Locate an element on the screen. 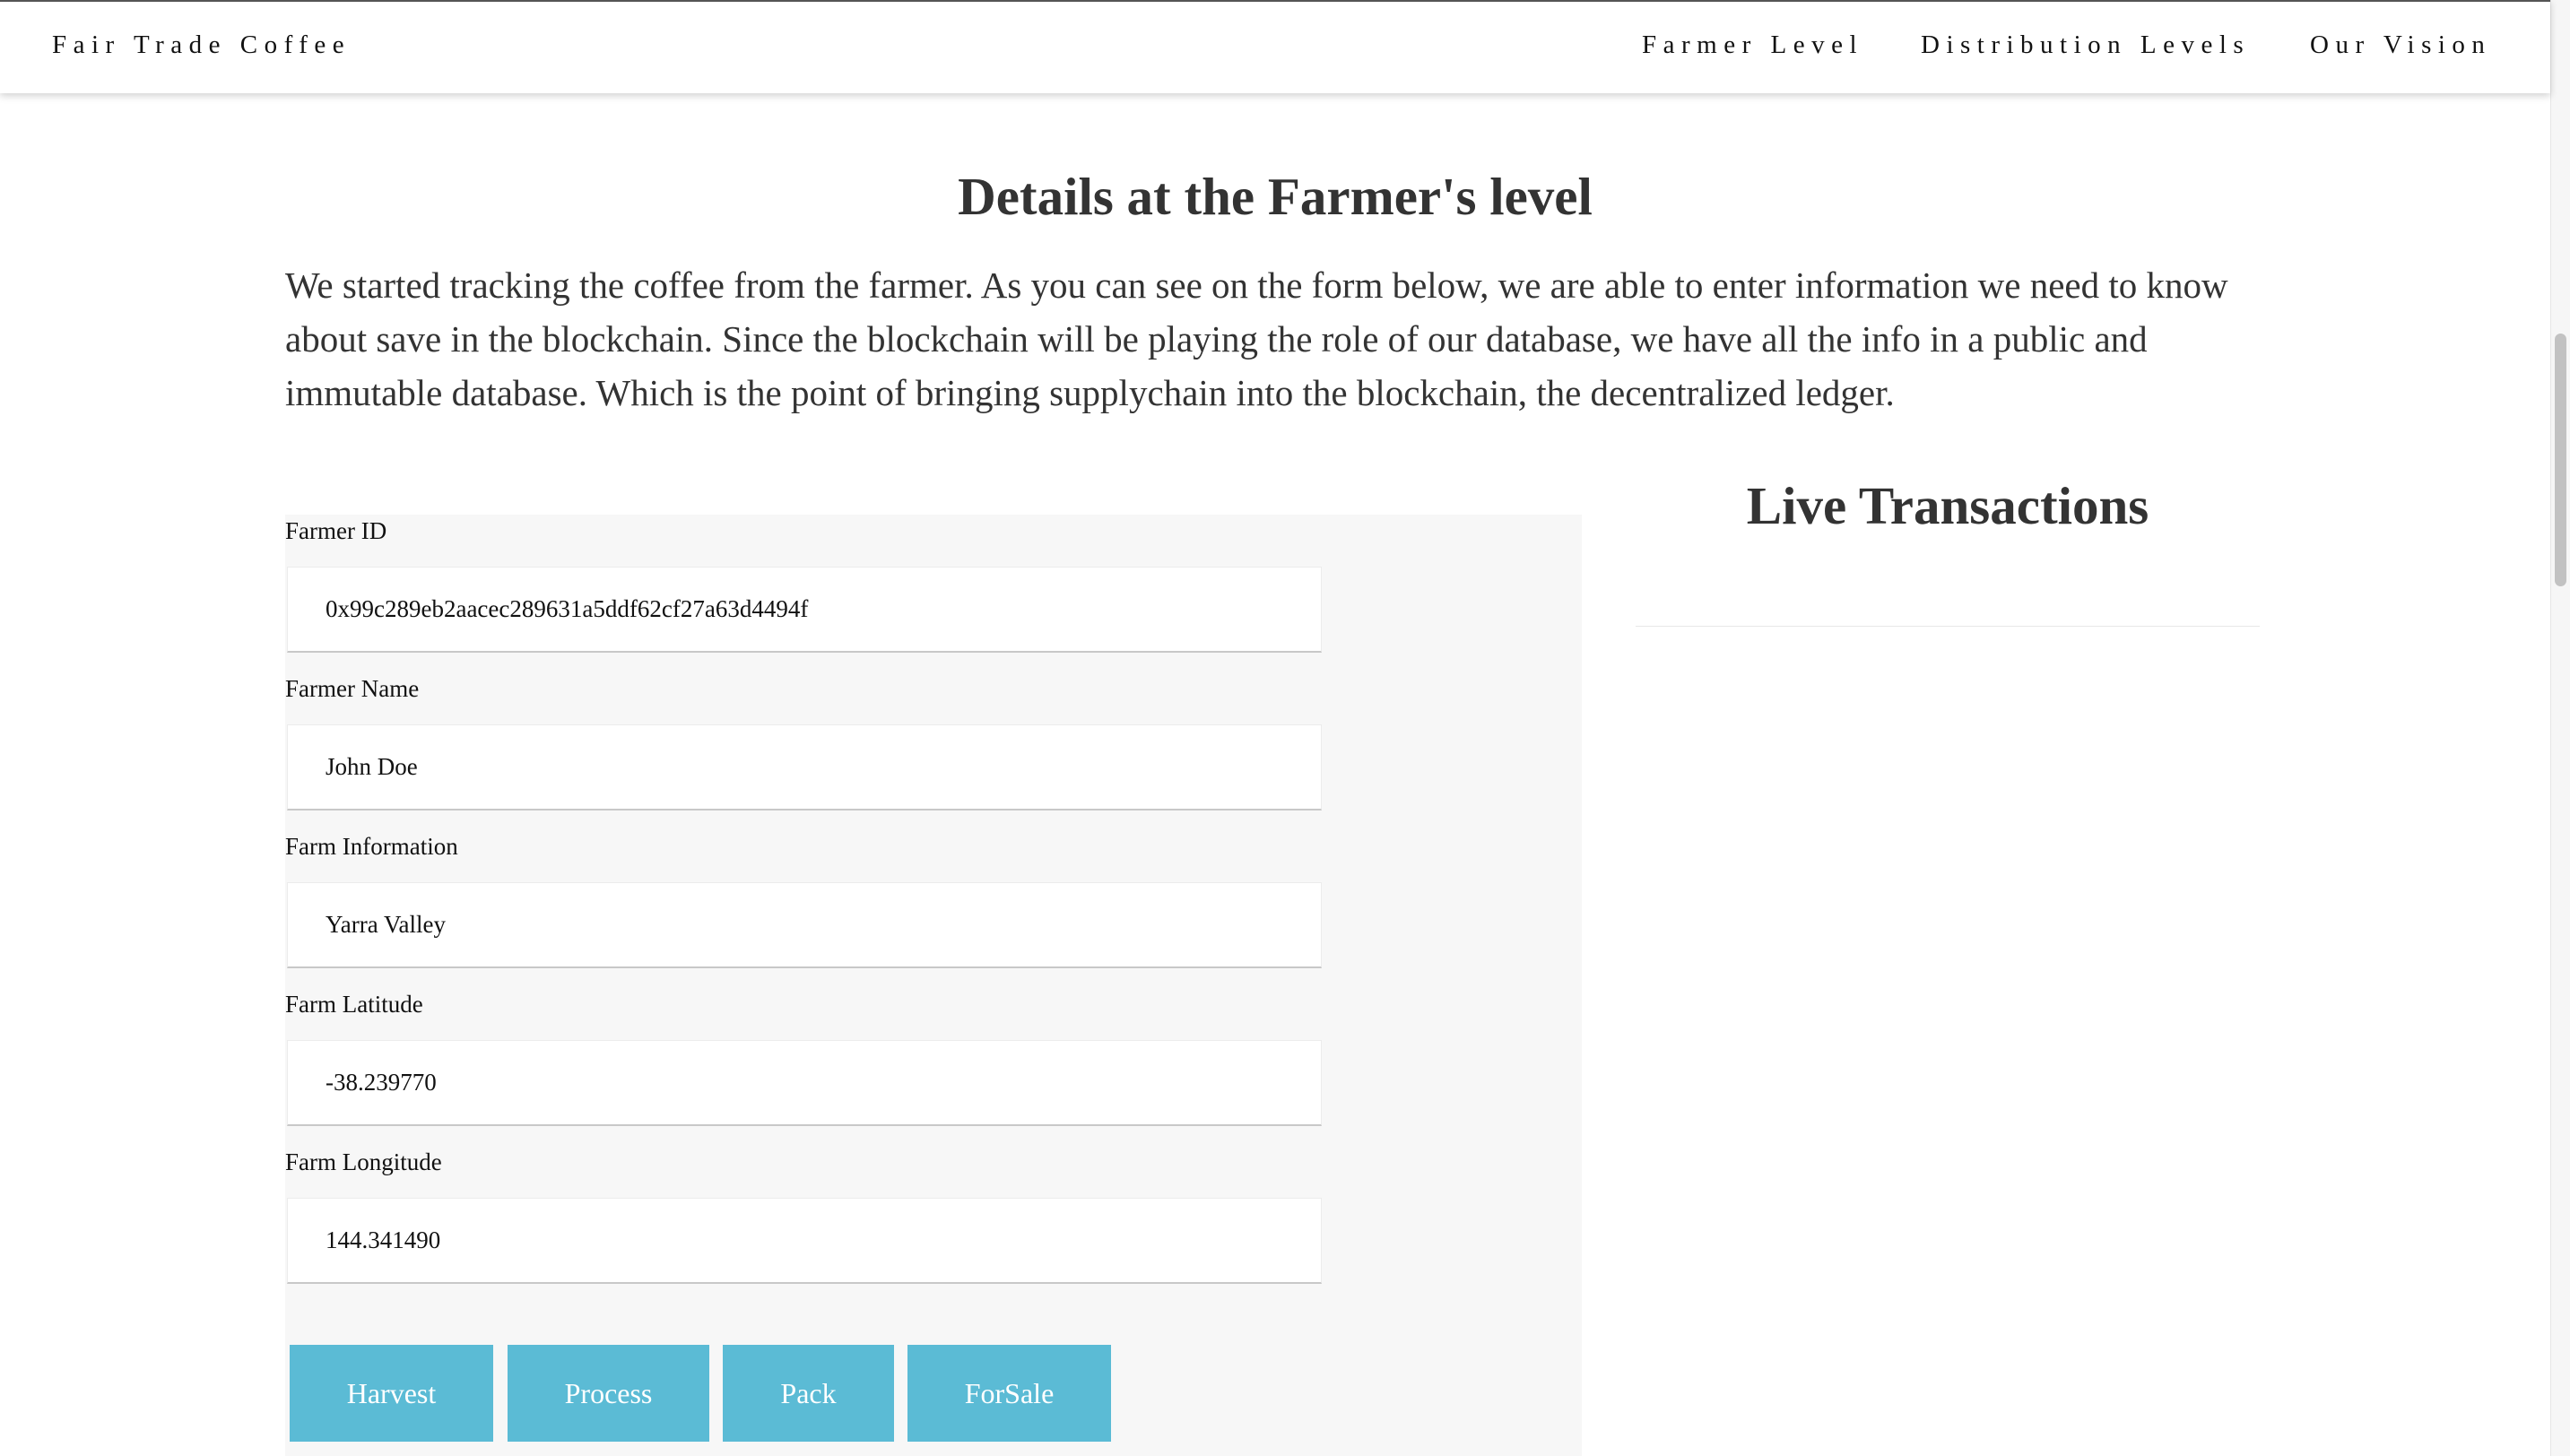 This screenshot has width=2570, height=1456. farm-information-input is located at coordinates (805, 925).